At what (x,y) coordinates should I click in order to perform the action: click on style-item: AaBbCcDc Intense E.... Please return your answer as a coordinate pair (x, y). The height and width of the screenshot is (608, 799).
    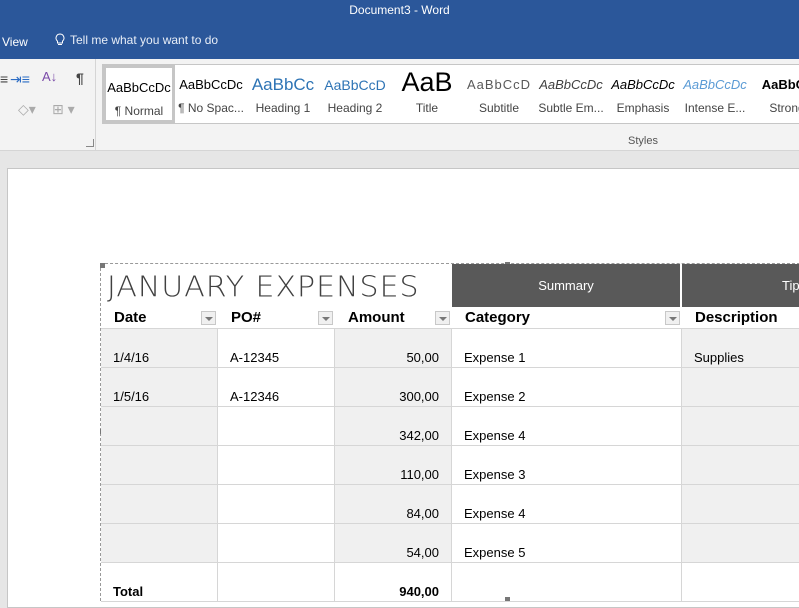
    Looking at the image, I should click on (715, 94).